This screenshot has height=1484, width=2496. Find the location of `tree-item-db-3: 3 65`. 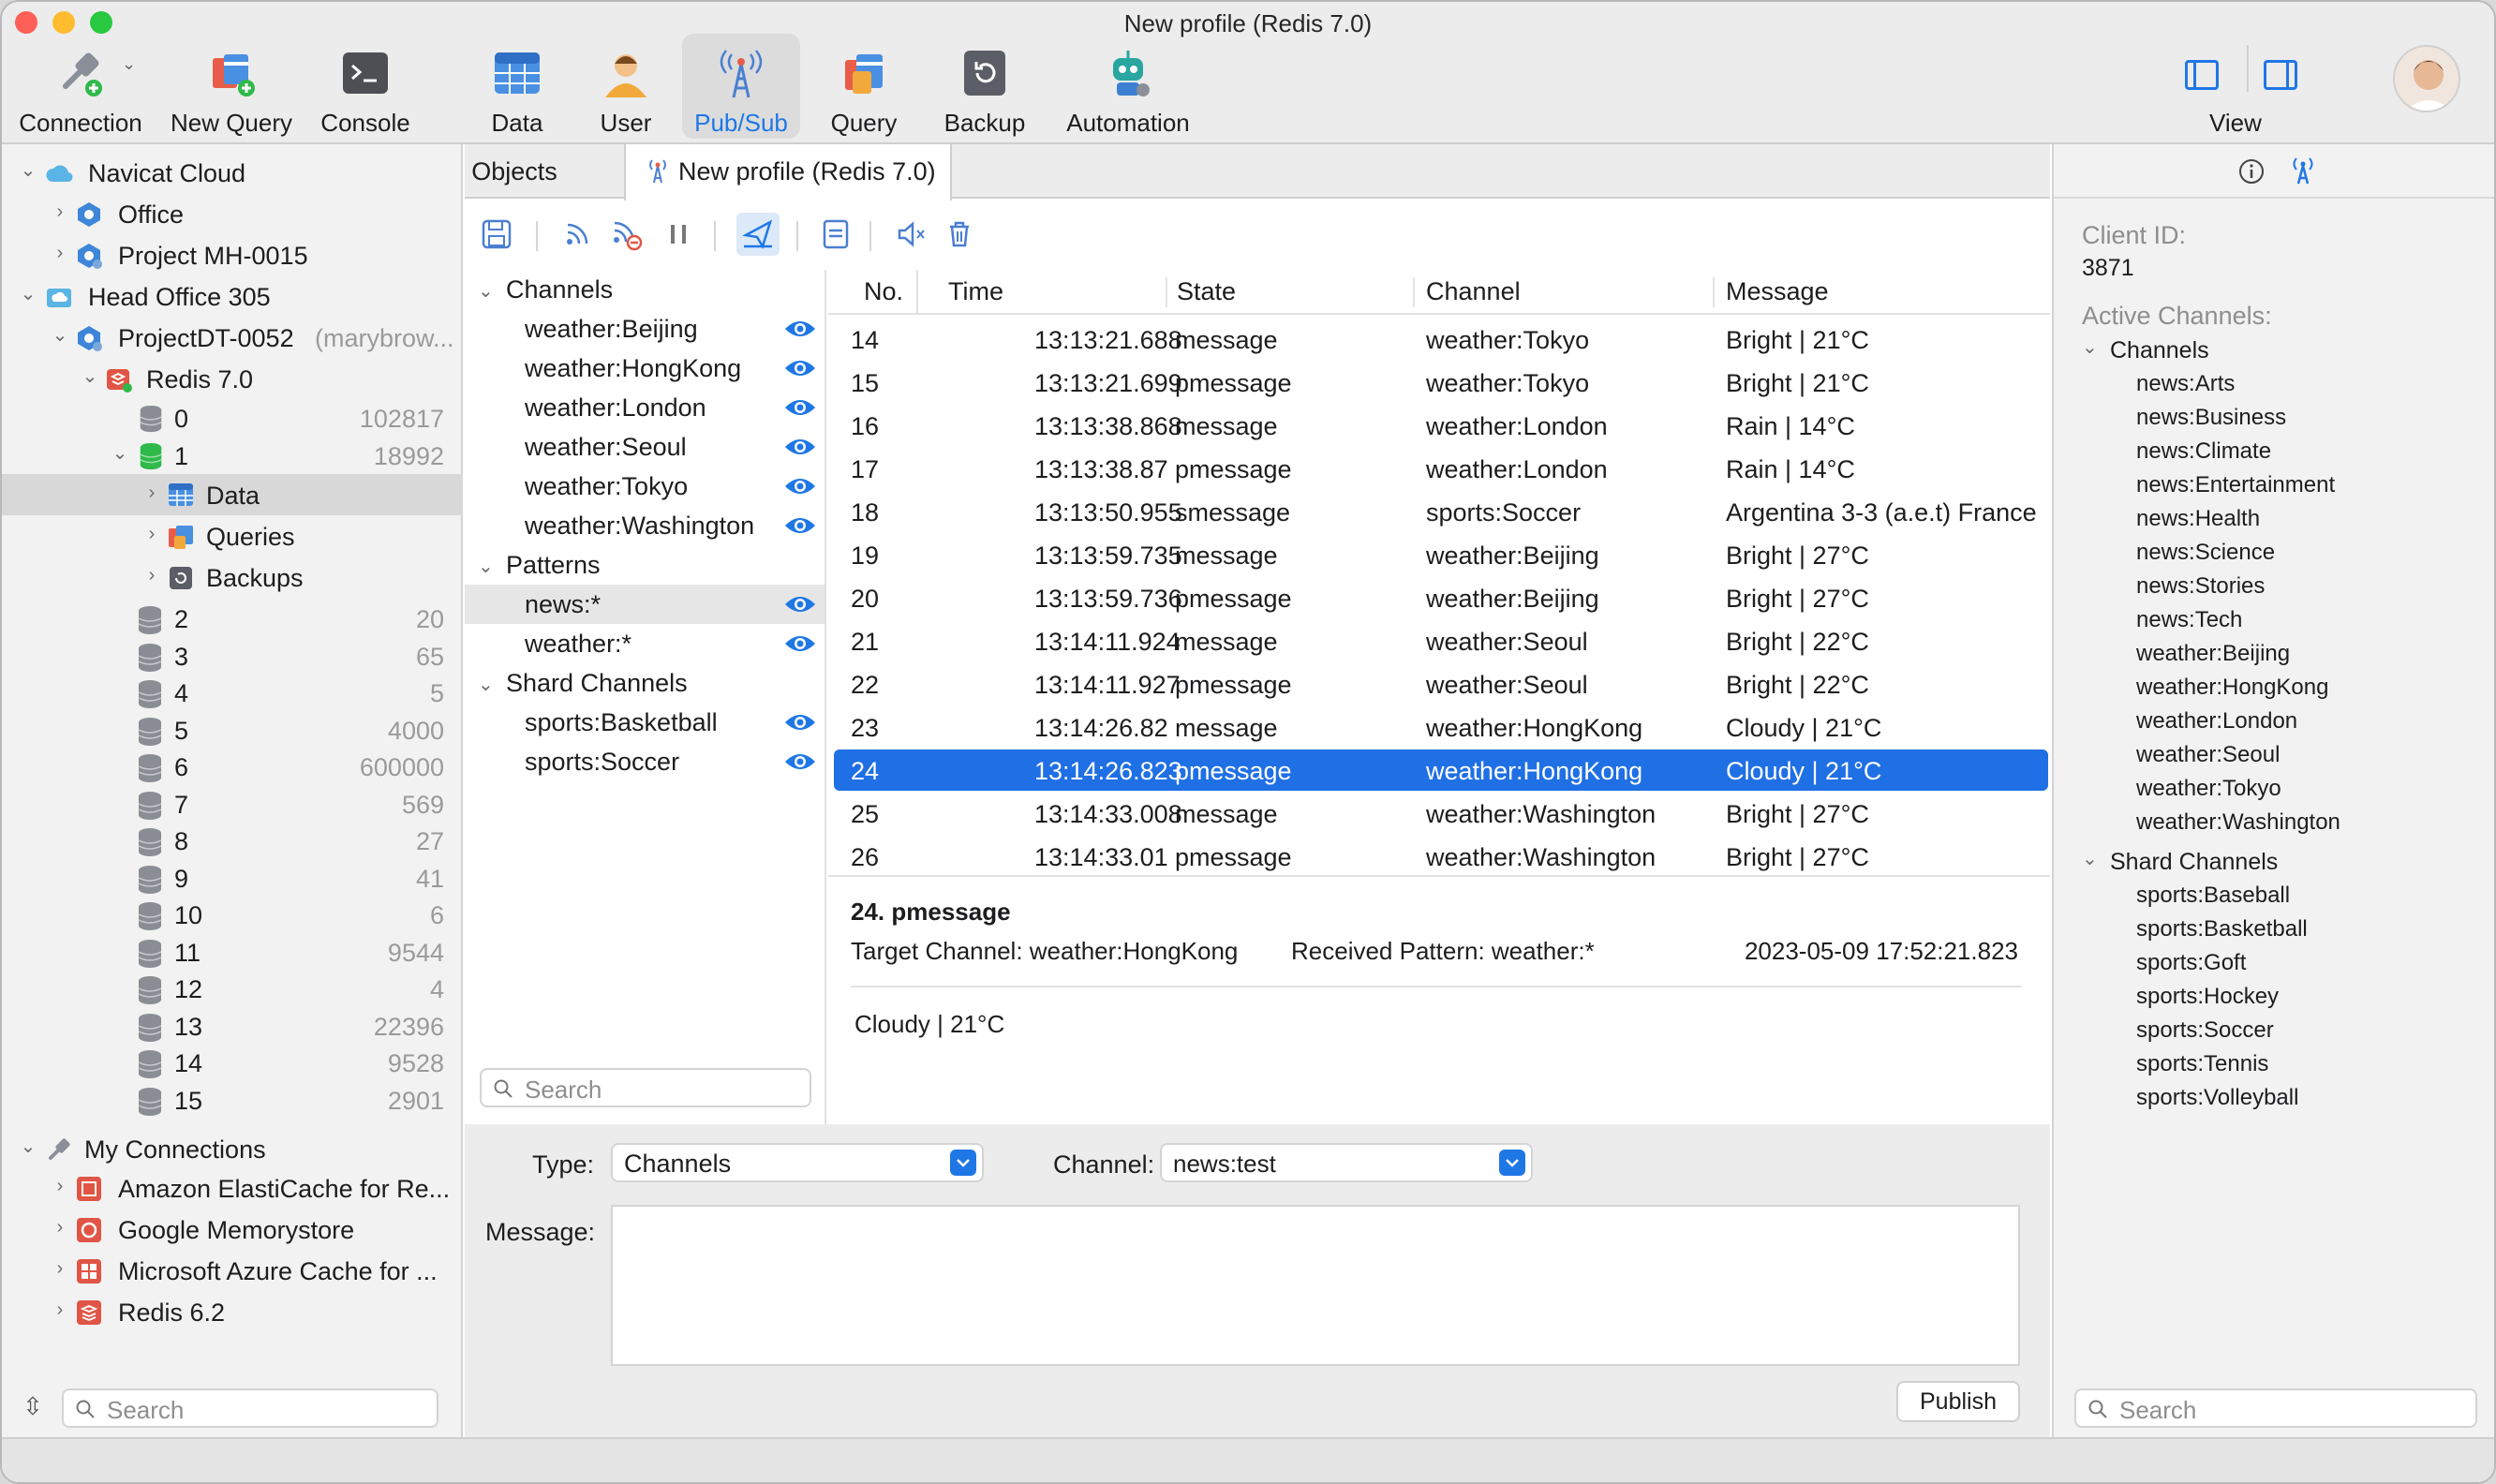

tree-item-db-3: 3 65 is located at coordinates (232, 656).